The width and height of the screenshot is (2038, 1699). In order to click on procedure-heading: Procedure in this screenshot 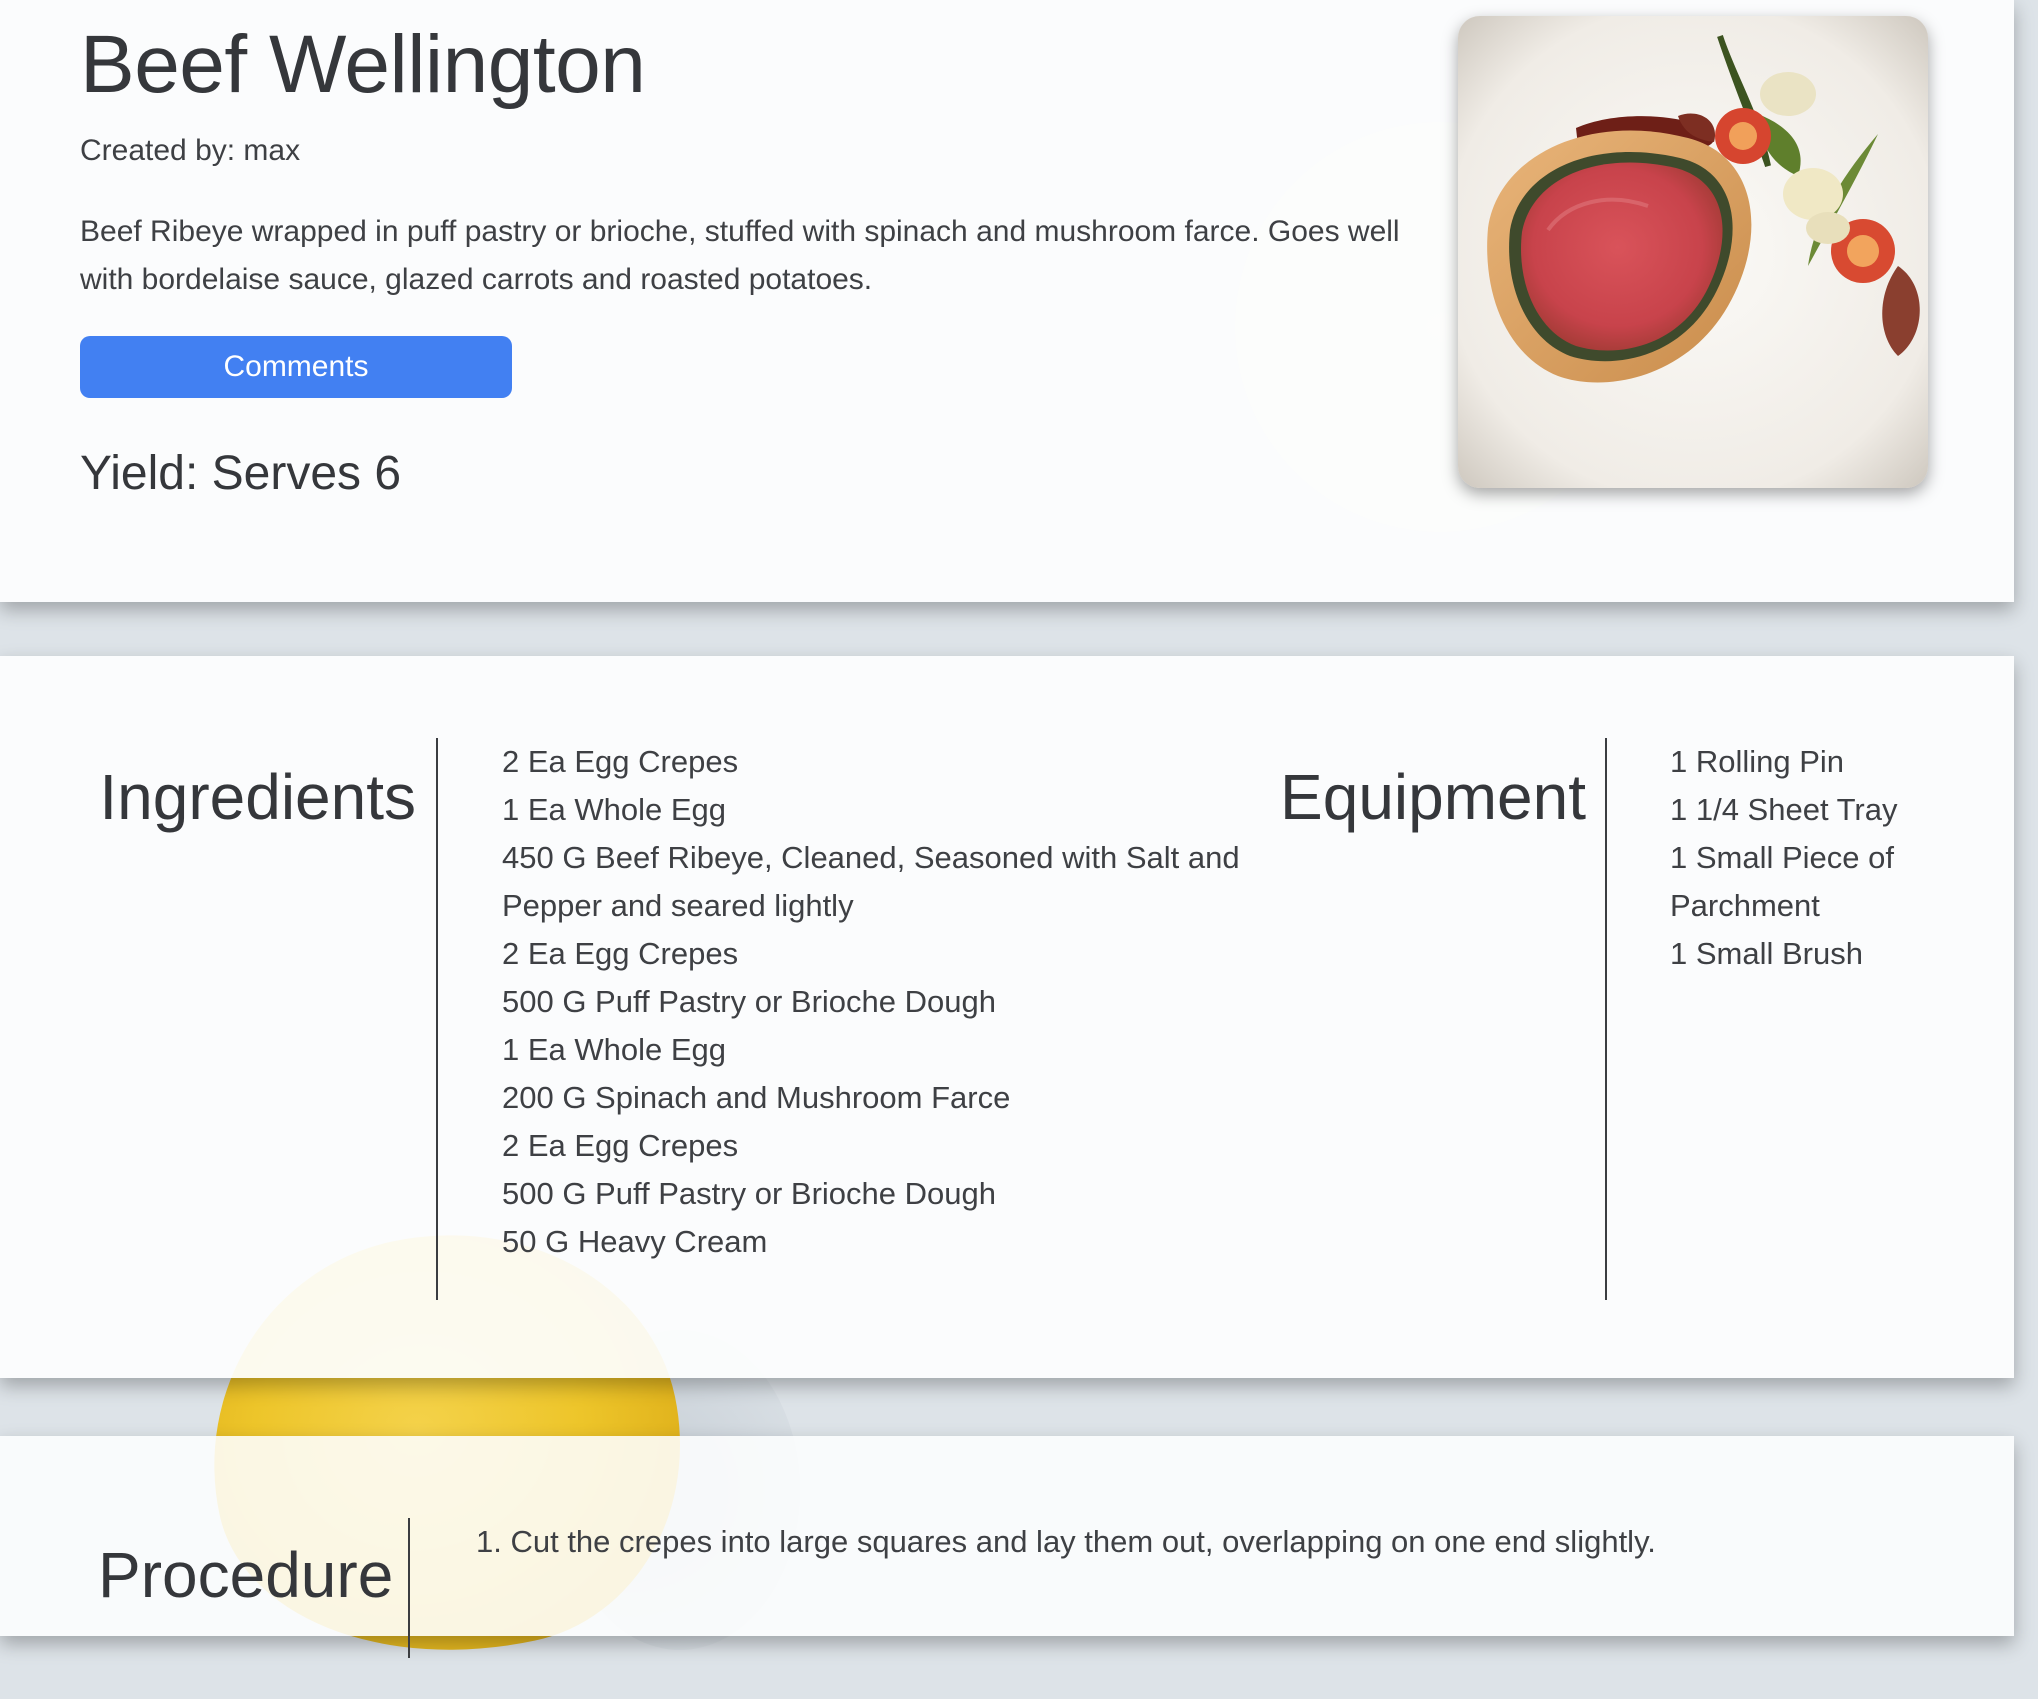, I will do `click(246, 1575)`.